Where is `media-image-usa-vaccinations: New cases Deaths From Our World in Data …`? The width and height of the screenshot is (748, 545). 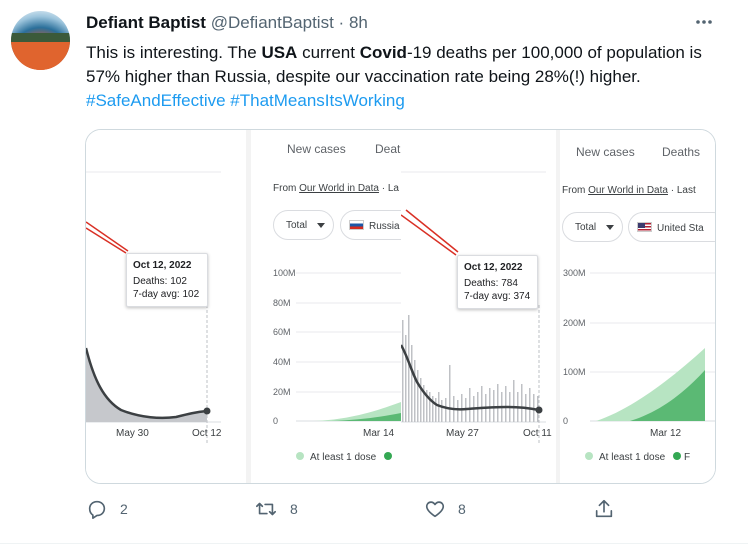 media-image-usa-vaccinations: New cases Deaths From Our World in Data … is located at coordinates (635, 306).